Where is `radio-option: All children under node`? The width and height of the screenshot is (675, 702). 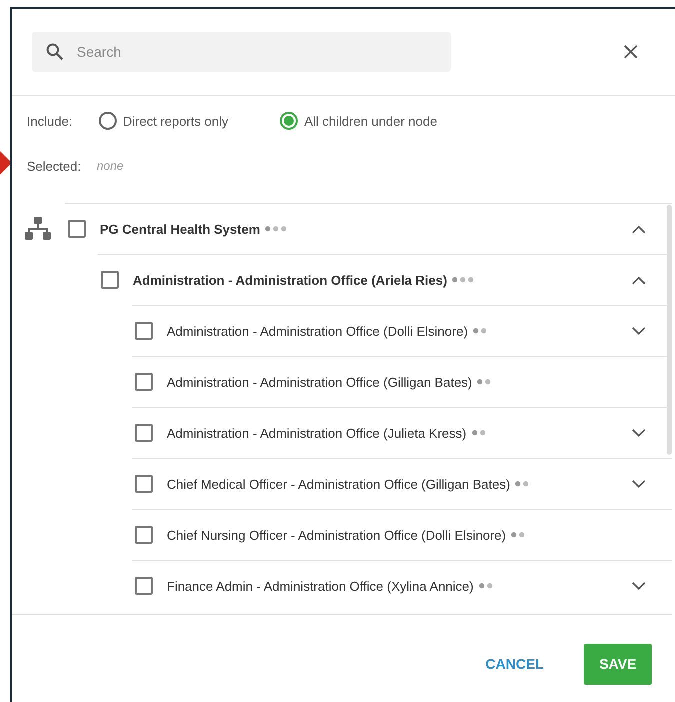
radio-option: All children under node is located at coordinates (359, 121).